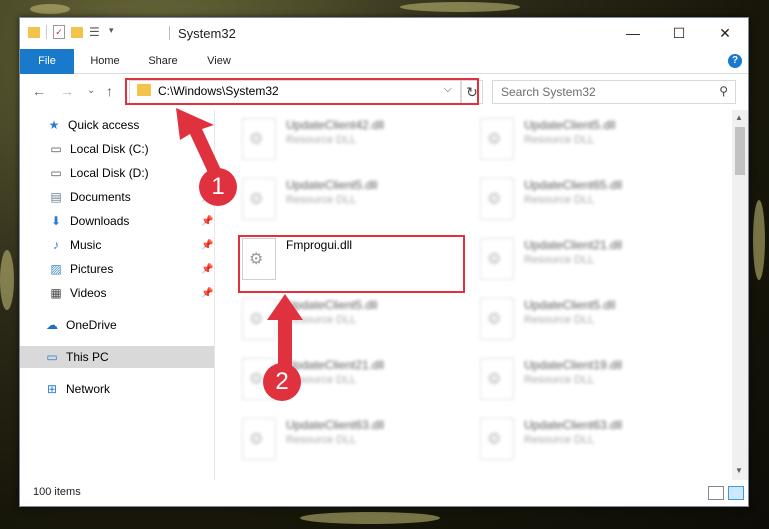 Image resolution: width=769 pixels, height=529 pixels. Describe the element at coordinates (56, 149) in the screenshot. I see `drive-icon: ▭` at that location.